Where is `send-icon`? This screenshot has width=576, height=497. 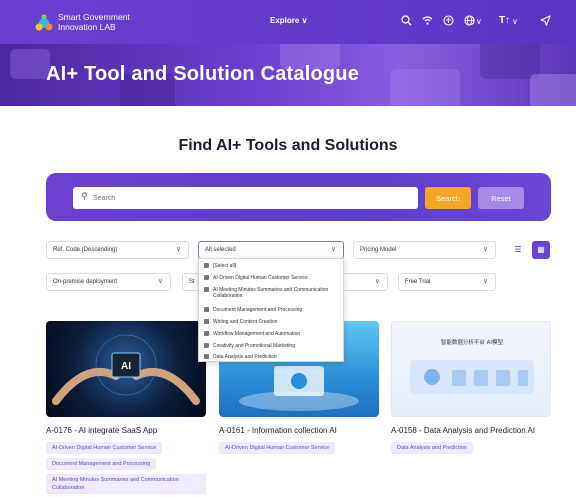
send-icon is located at coordinates (545, 20).